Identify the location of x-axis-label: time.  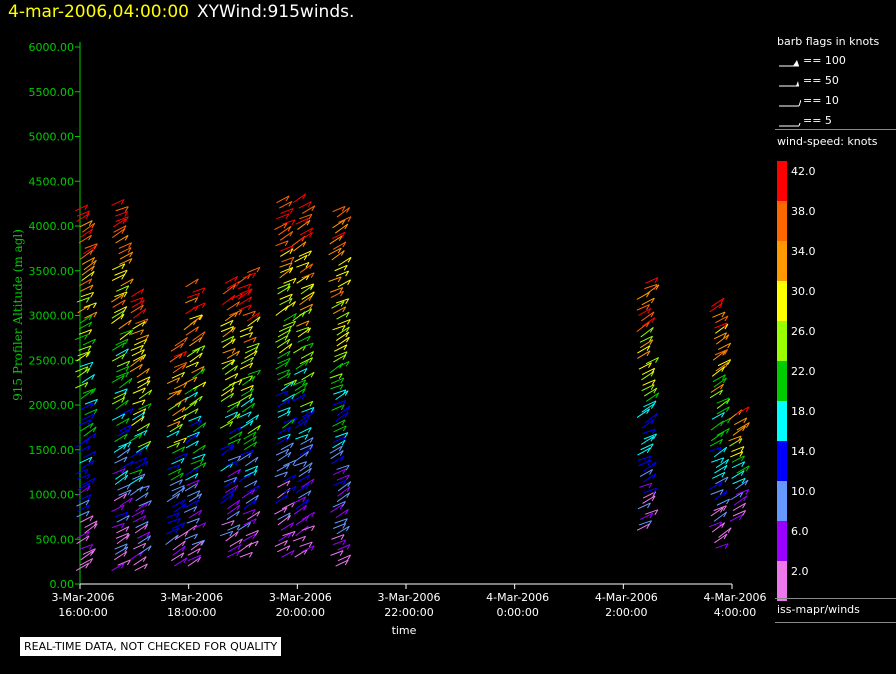
(404, 630).